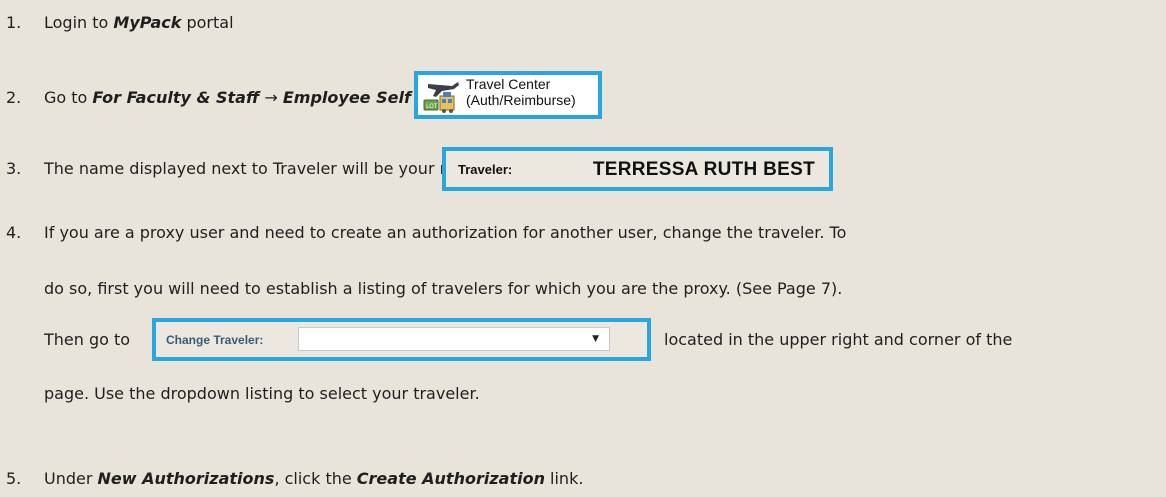  Describe the element at coordinates (595, 339) in the screenshot. I see `chevron-down-icon: ▼` at that location.